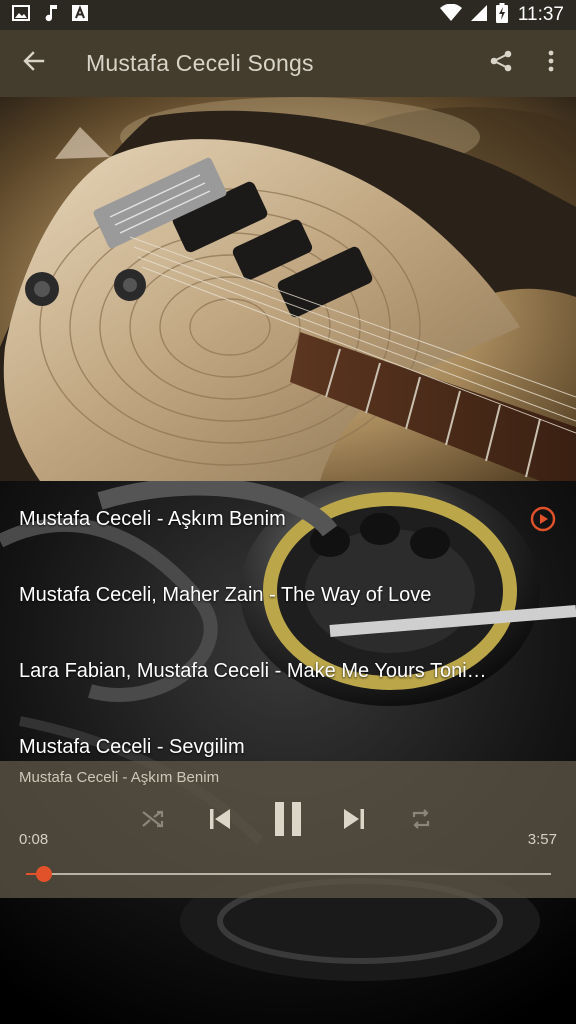  Describe the element at coordinates (540, 14) in the screenshot. I see `status-time: 11:37` at that location.